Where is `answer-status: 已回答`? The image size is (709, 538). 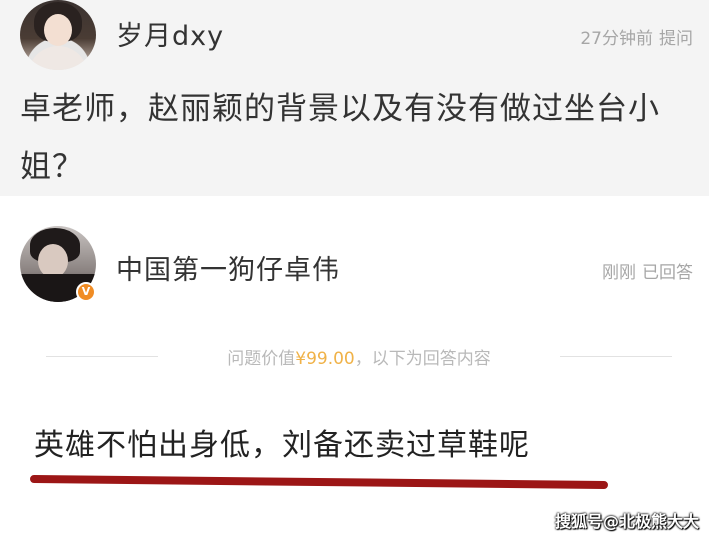
answer-status: 已回答 is located at coordinates (667, 273).